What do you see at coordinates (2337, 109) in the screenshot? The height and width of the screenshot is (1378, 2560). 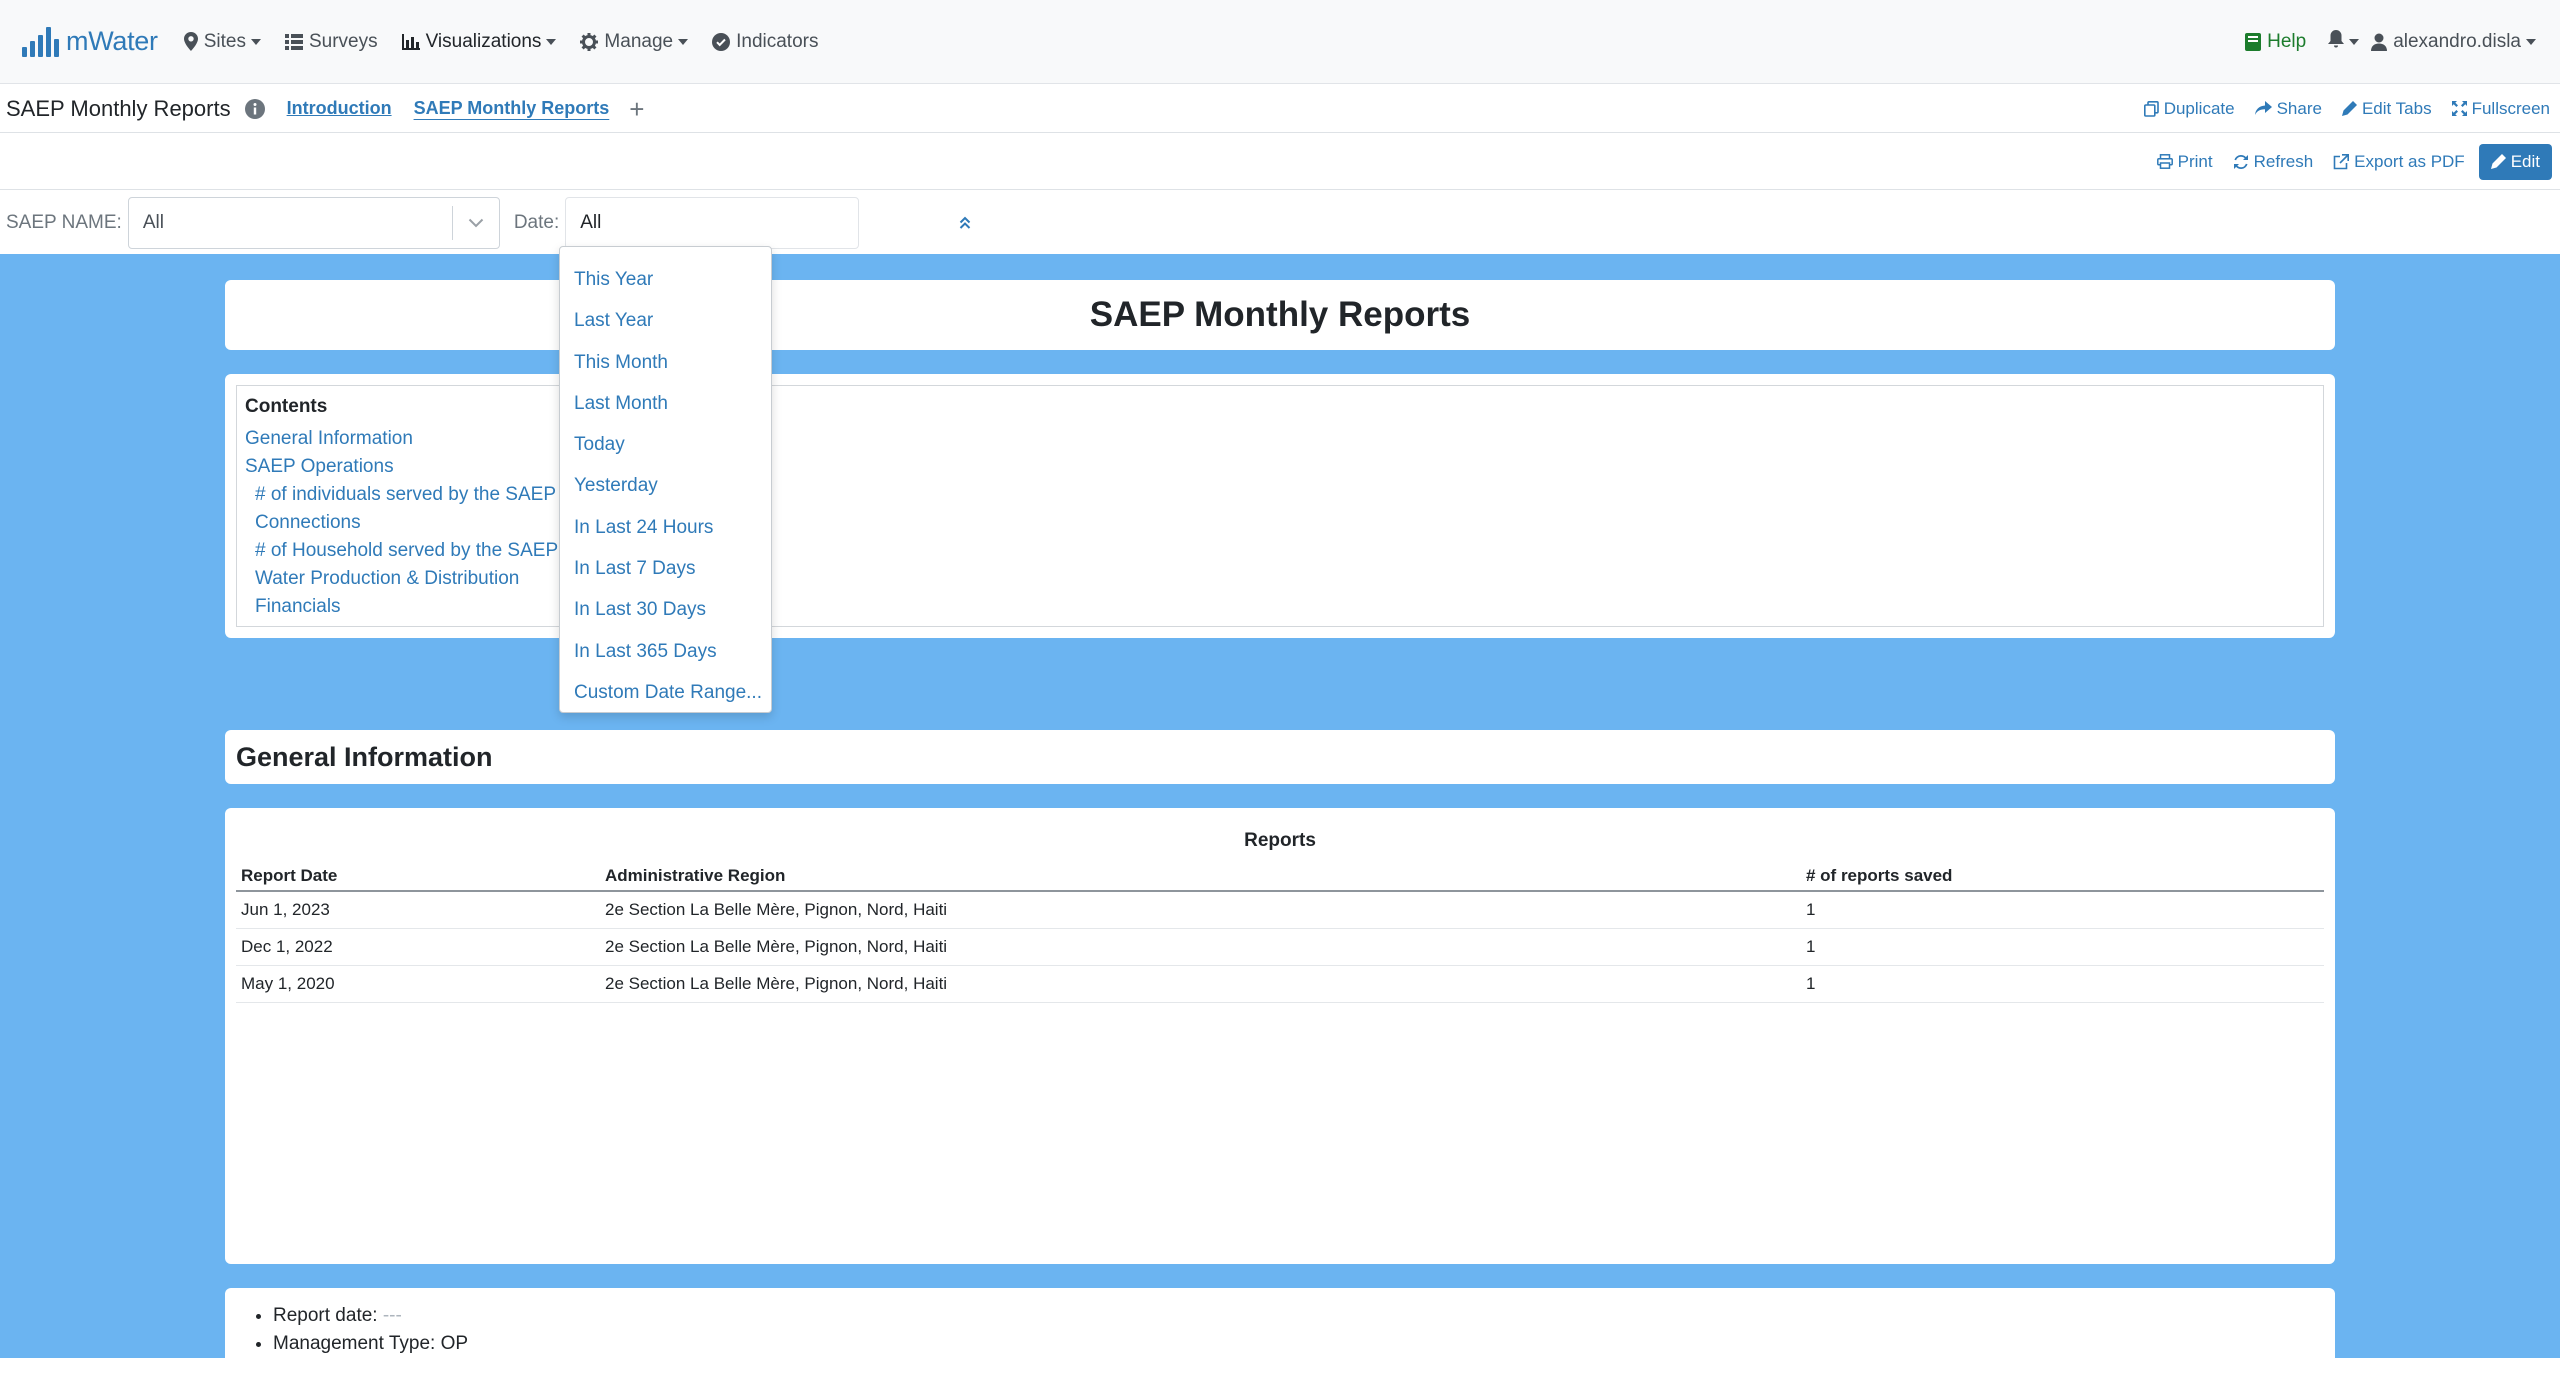 I see `dashboard-actions: Duplicate Share Edit Tabs Fullscreen` at bounding box center [2337, 109].